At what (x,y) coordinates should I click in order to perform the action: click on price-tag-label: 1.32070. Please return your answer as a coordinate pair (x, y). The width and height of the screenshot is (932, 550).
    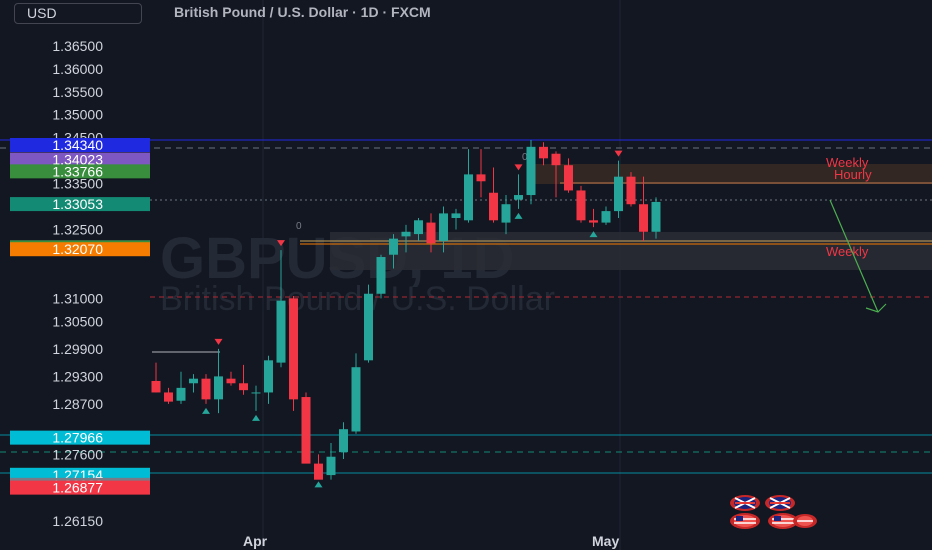
    Looking at the image, I should click on (77, 249).